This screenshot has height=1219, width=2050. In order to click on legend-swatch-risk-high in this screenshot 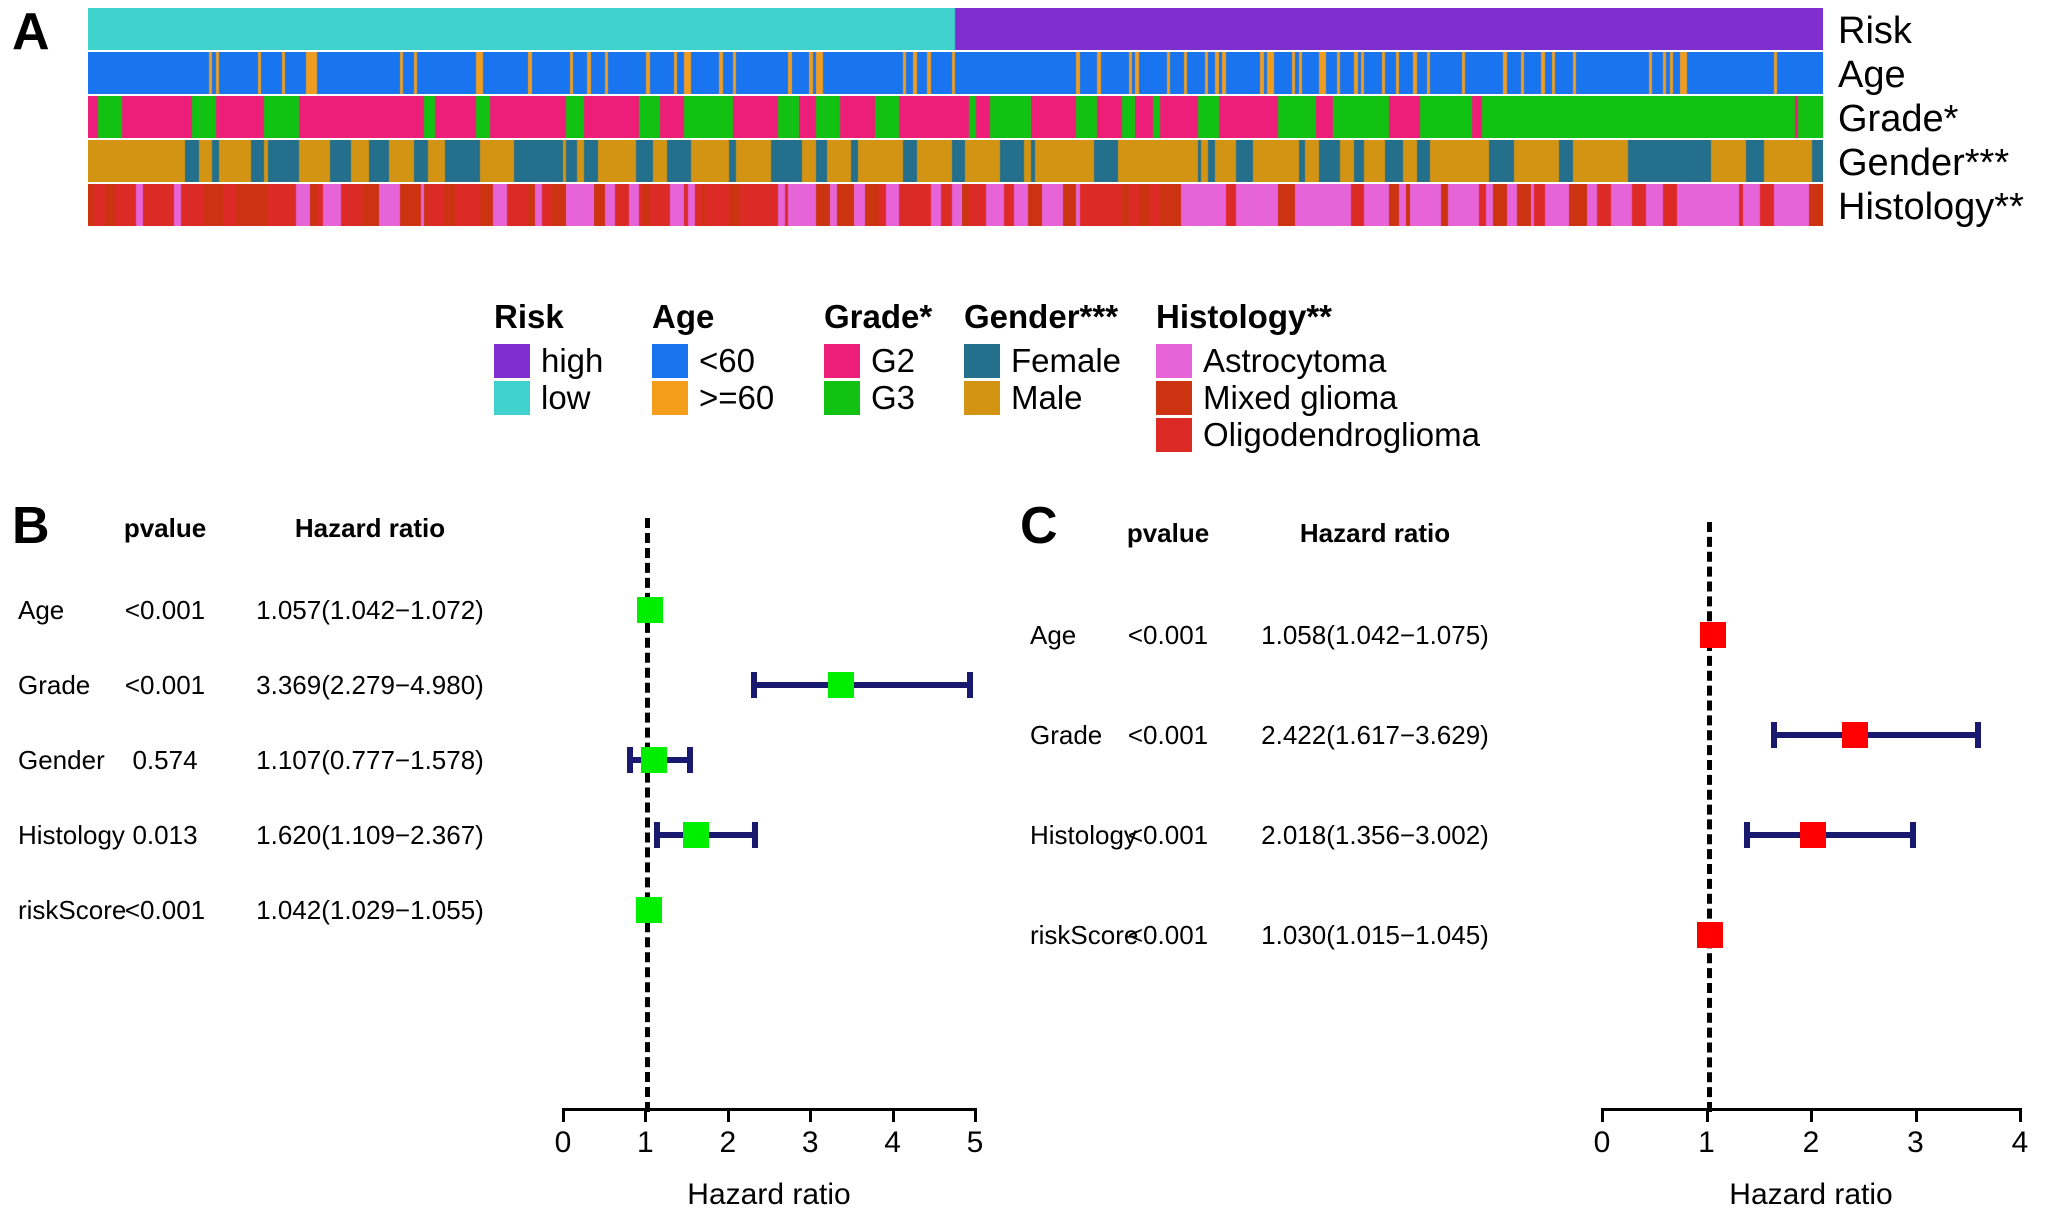, I will do `click(512, 360)`.